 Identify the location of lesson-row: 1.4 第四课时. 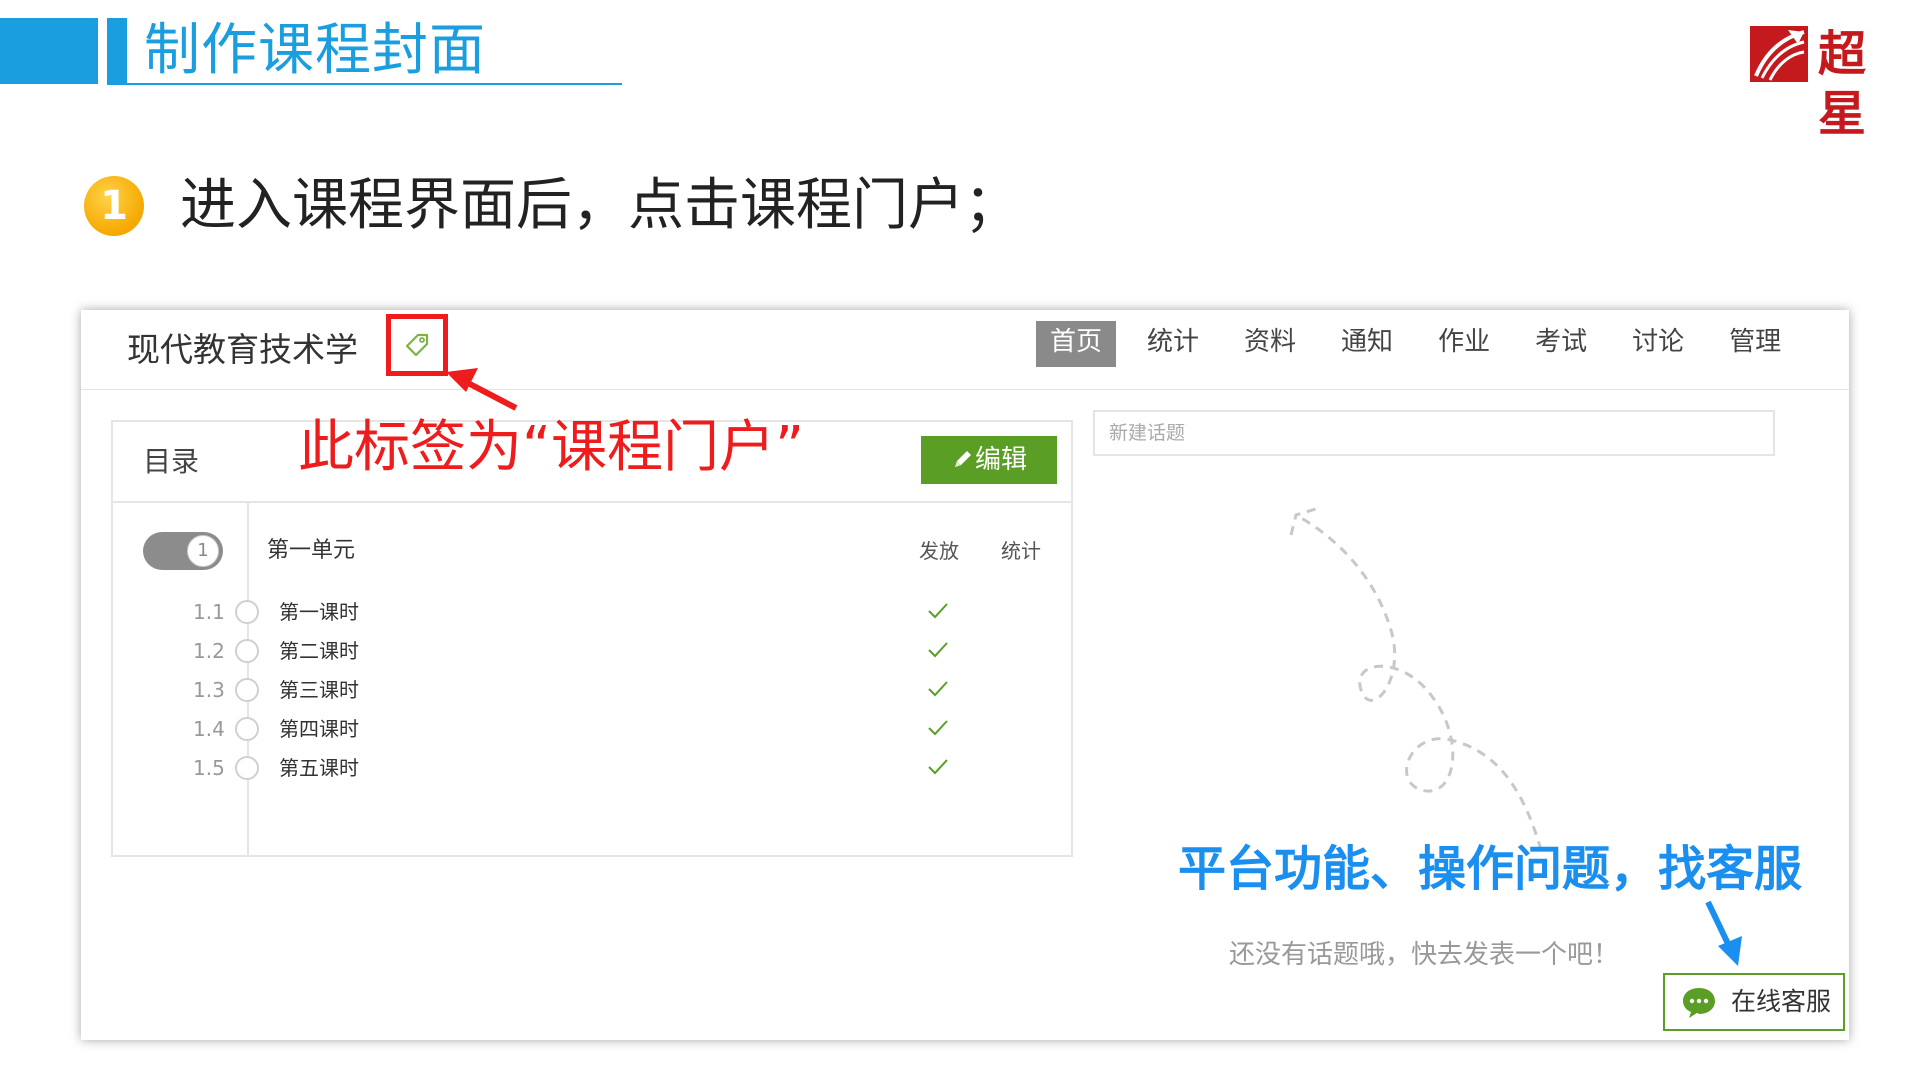
(592, 730).